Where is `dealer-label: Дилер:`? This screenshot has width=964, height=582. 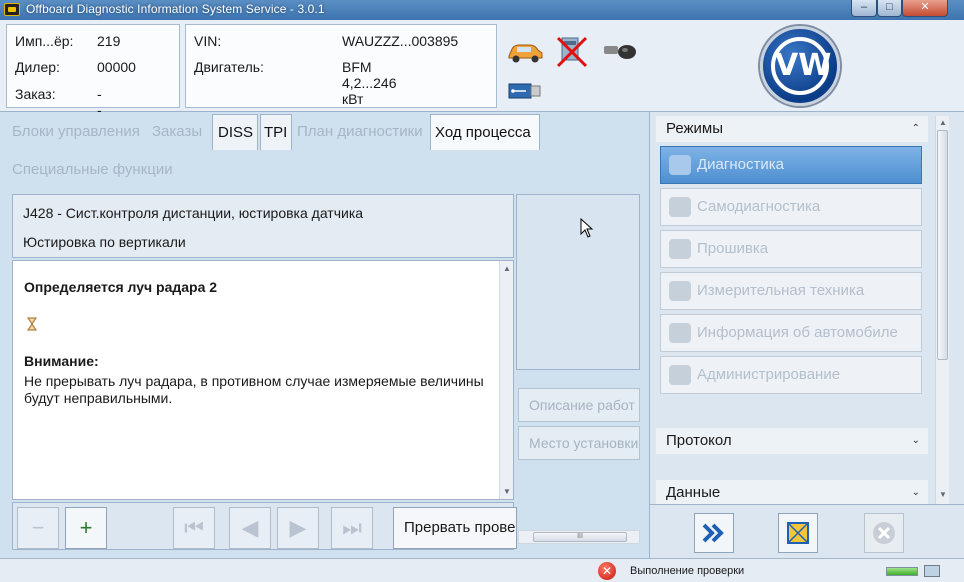 dealer-label: Дилер: is located at coordinates (37, 67).